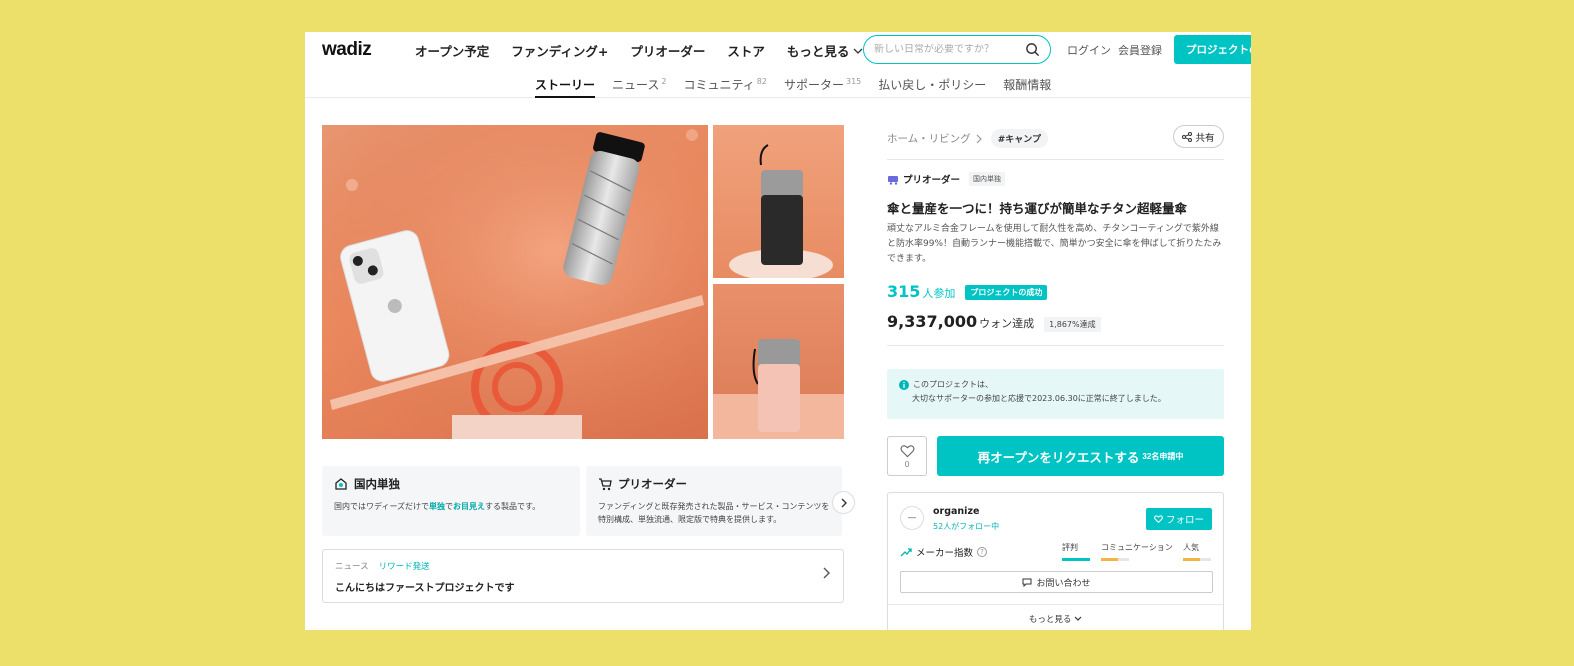 This screenshot has width=1574, height=666. Describe the element at coordinates (956, 511) in the screenshot. I see `maker-name: organize` at that location.